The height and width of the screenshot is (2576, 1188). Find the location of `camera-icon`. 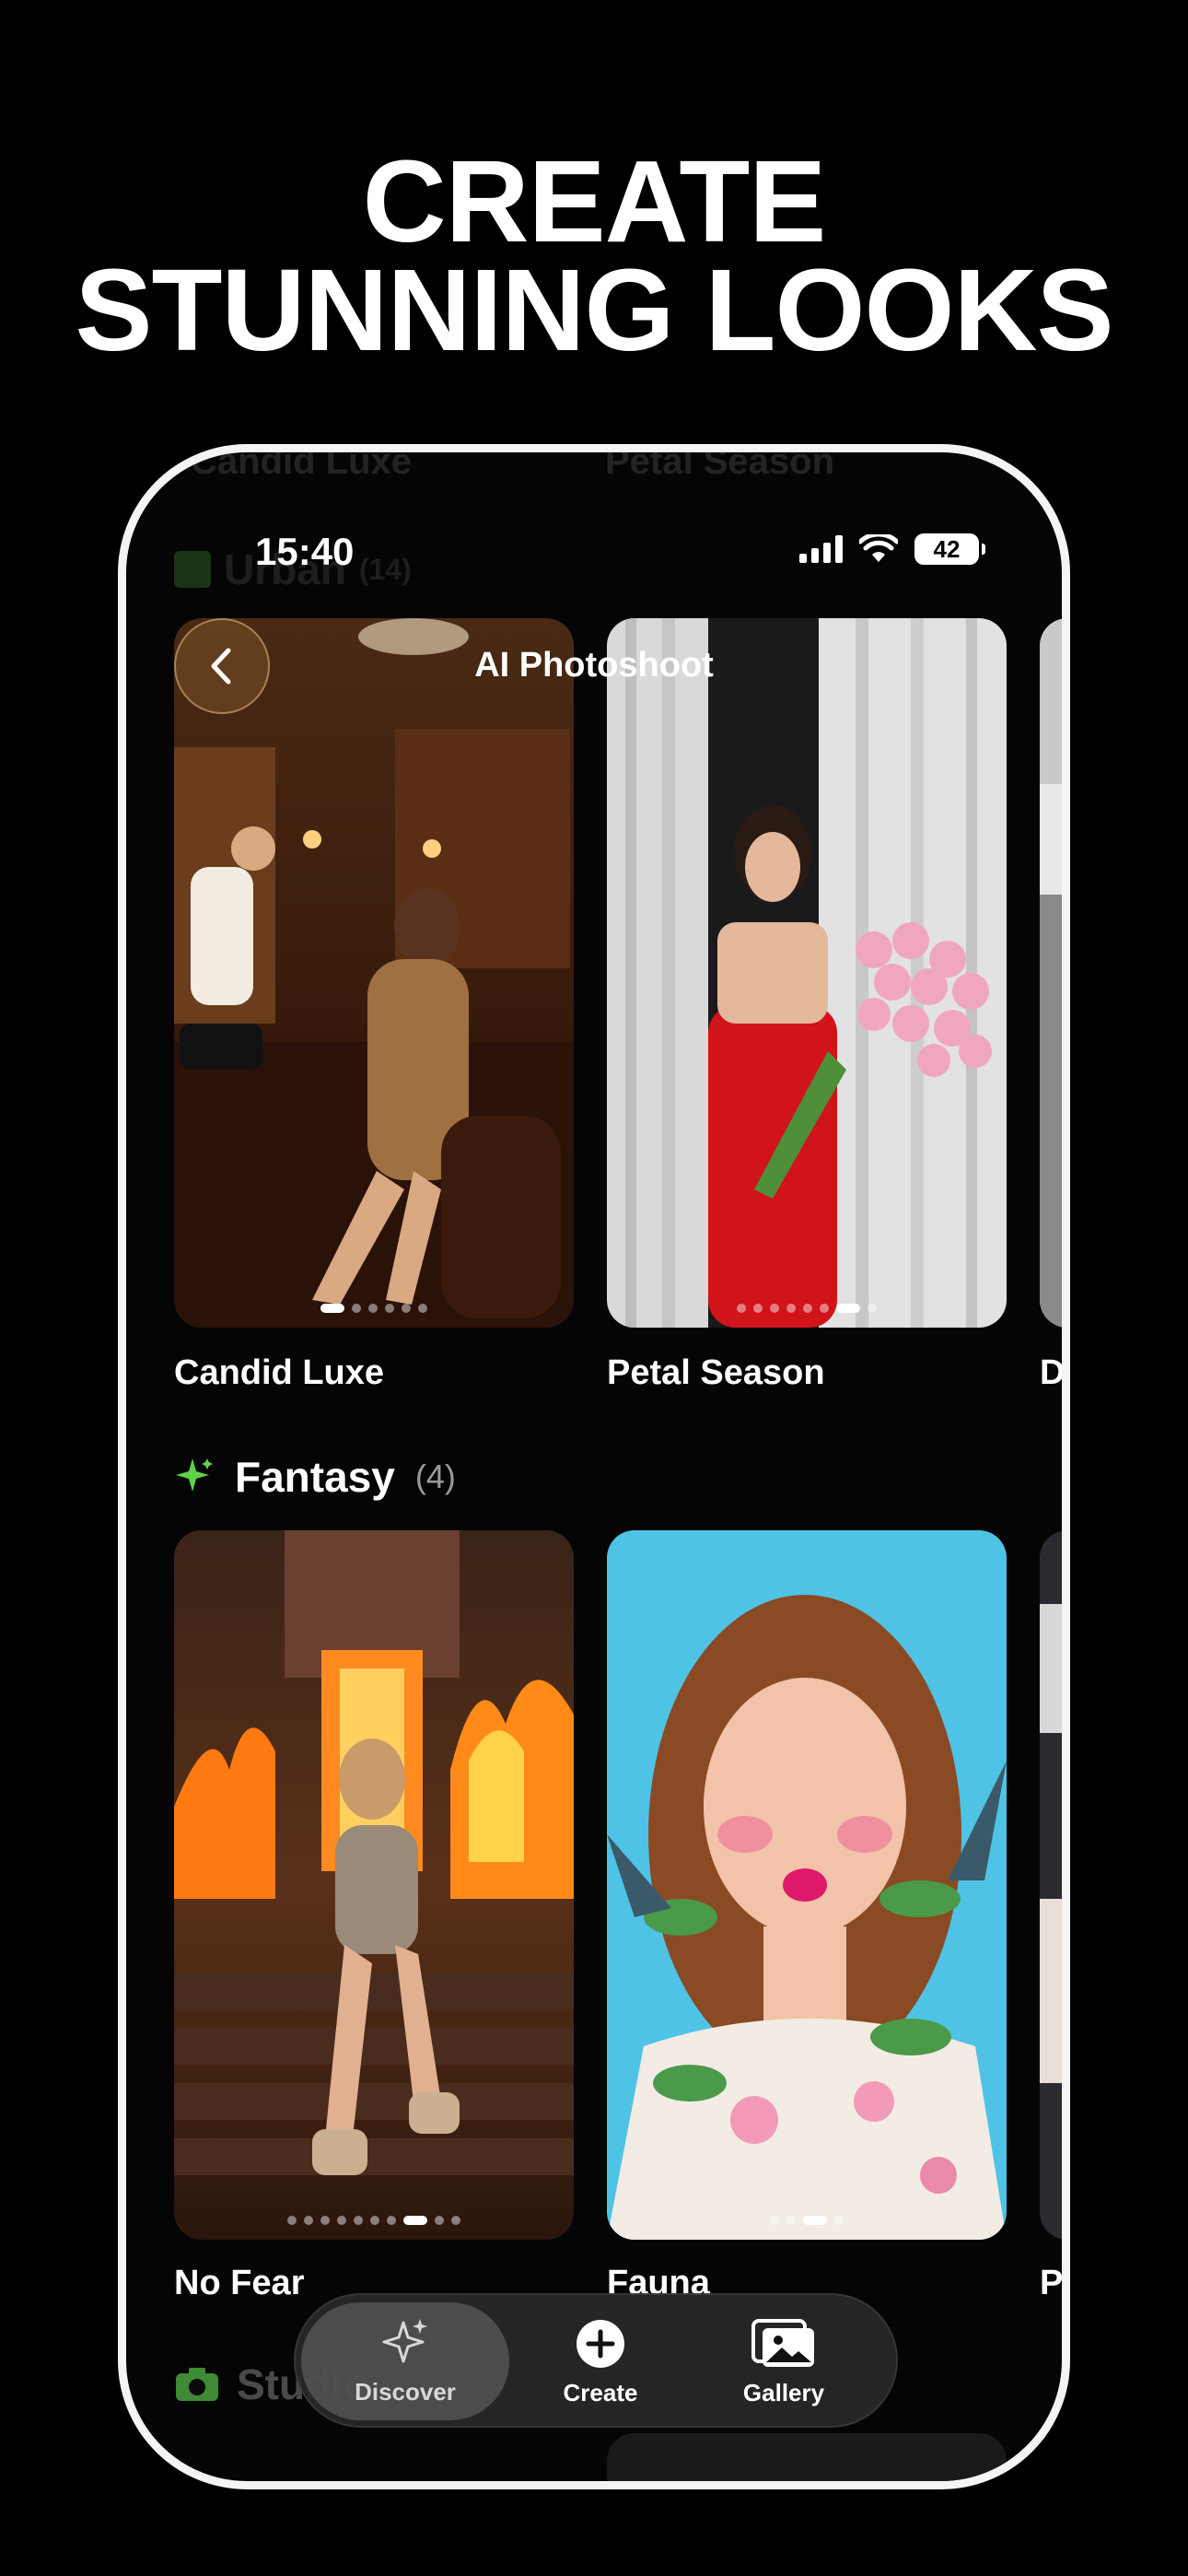

camera-icon is located at coordinates (197, 2384).